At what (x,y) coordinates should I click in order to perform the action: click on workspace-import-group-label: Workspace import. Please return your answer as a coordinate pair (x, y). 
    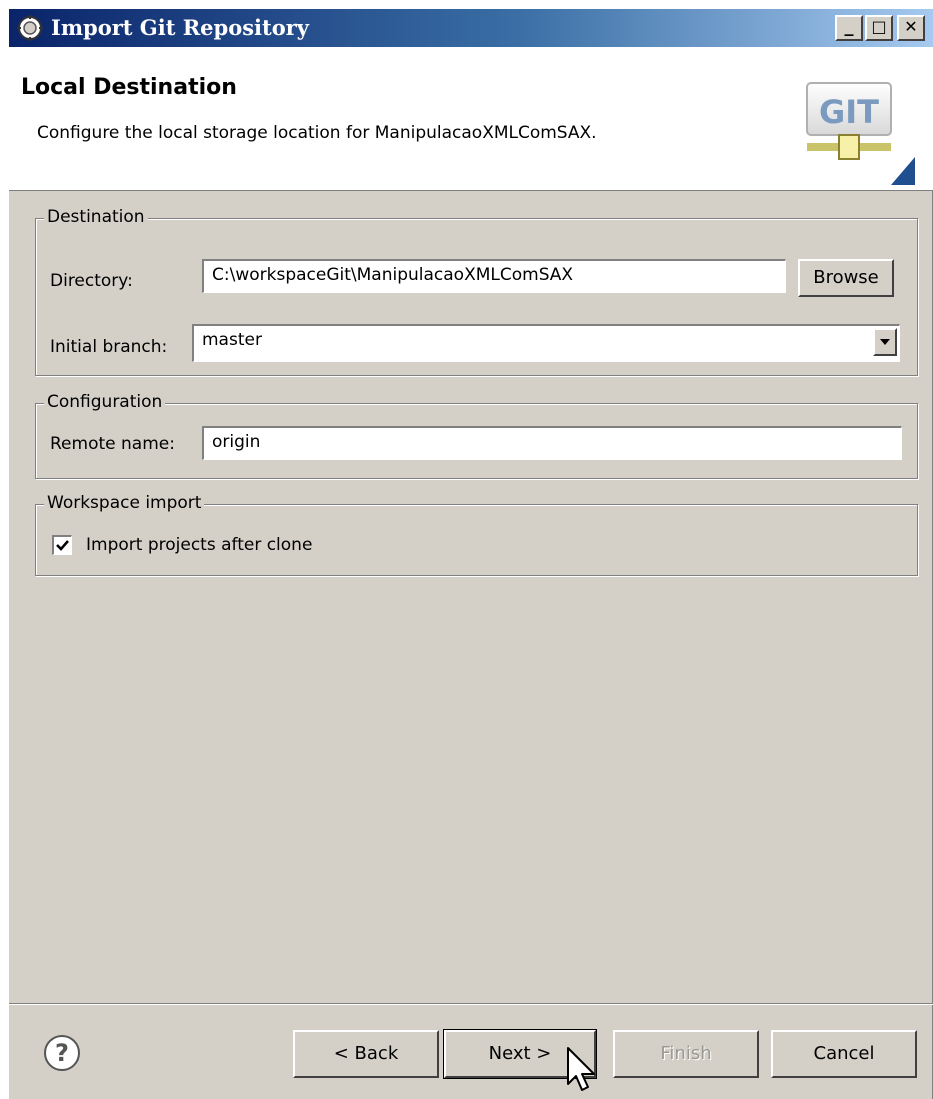
    Looking at the image, I should click on (124, 503).